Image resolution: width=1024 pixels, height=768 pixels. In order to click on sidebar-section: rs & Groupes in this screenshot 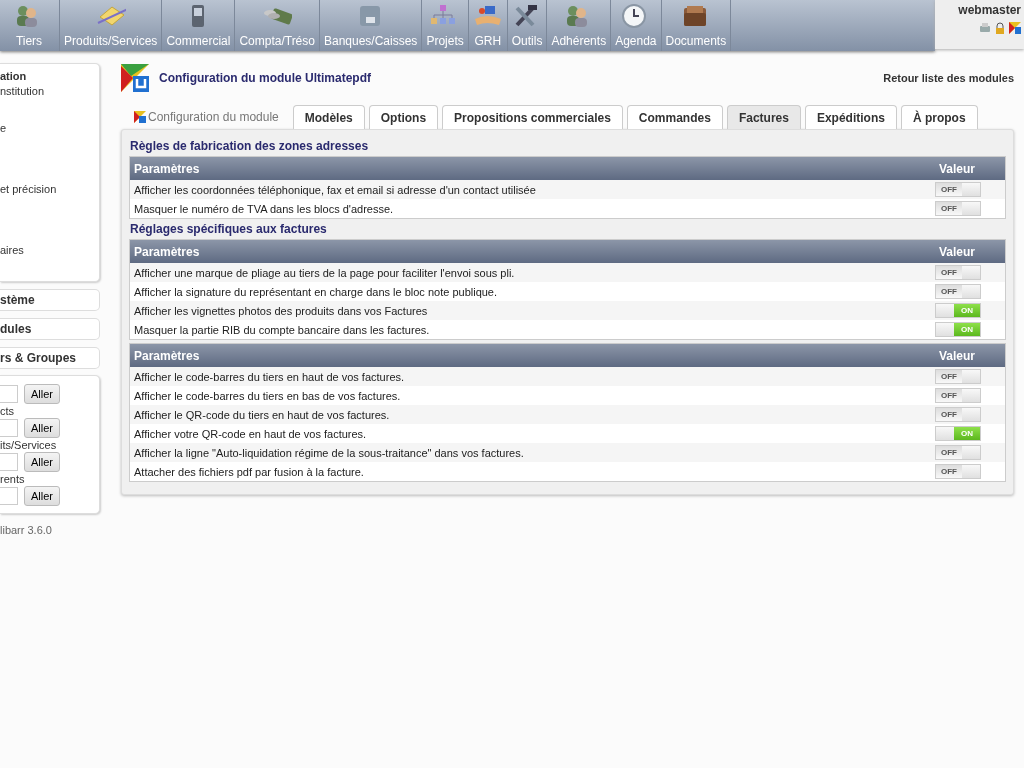, I will do `click(50, 358)`.